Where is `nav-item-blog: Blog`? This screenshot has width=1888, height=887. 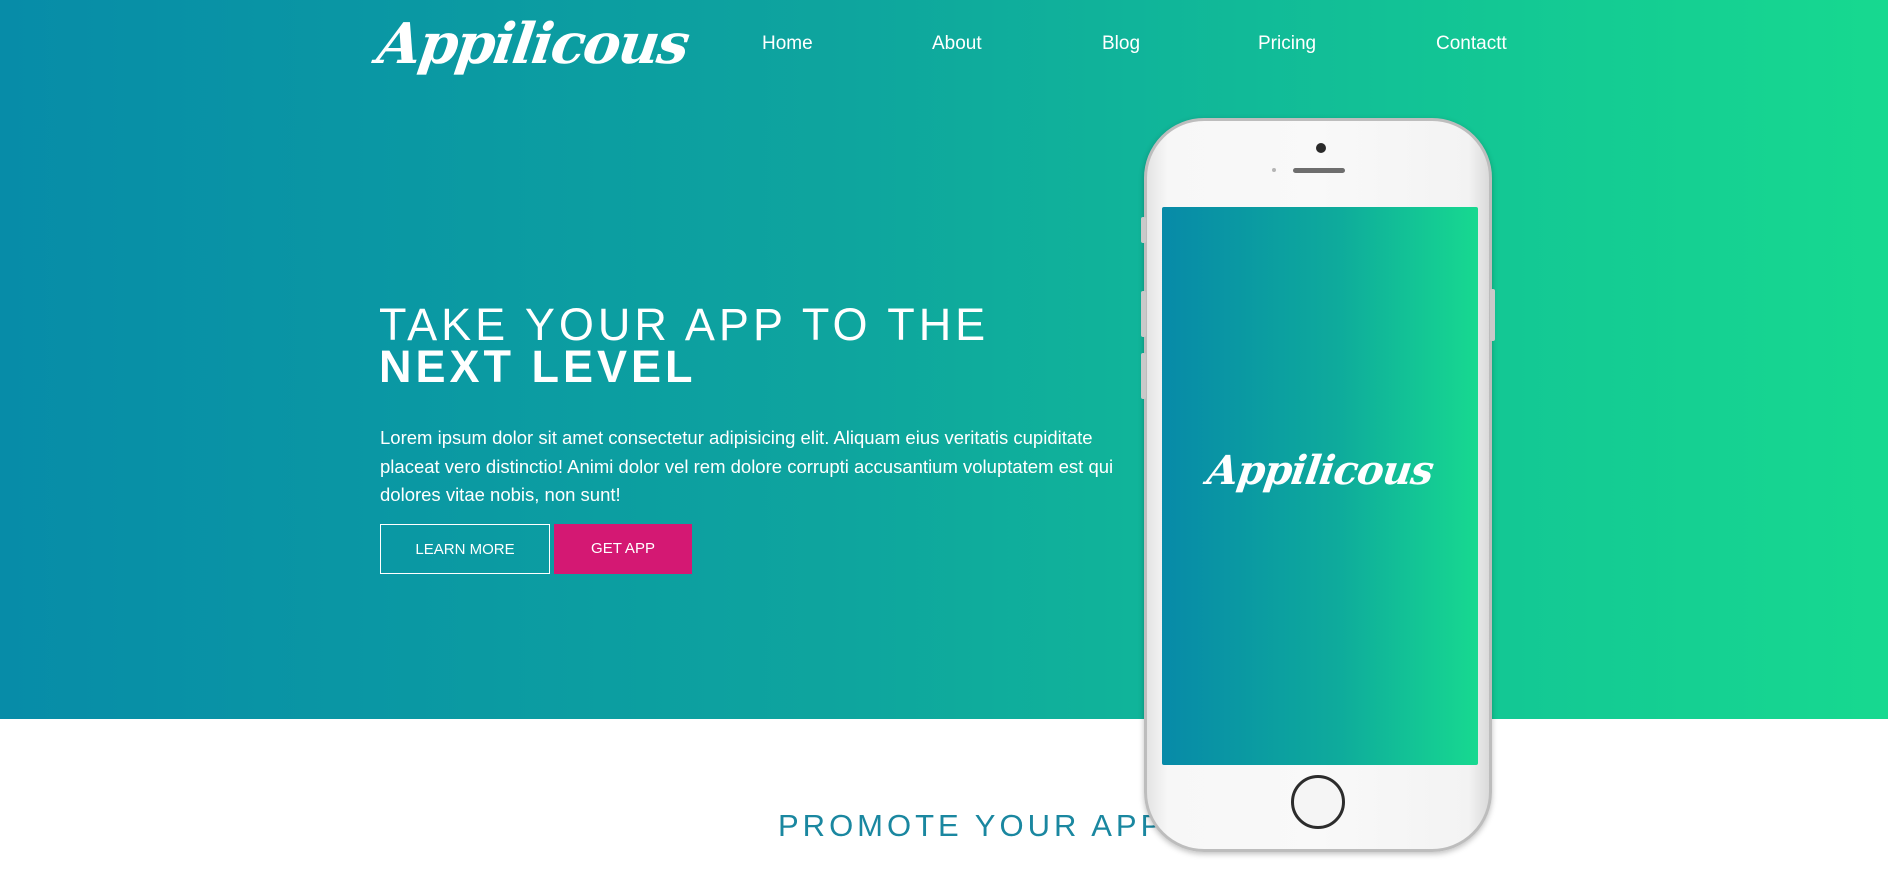 nav-item-blog: Blog is located at coordinates (1121, 44).